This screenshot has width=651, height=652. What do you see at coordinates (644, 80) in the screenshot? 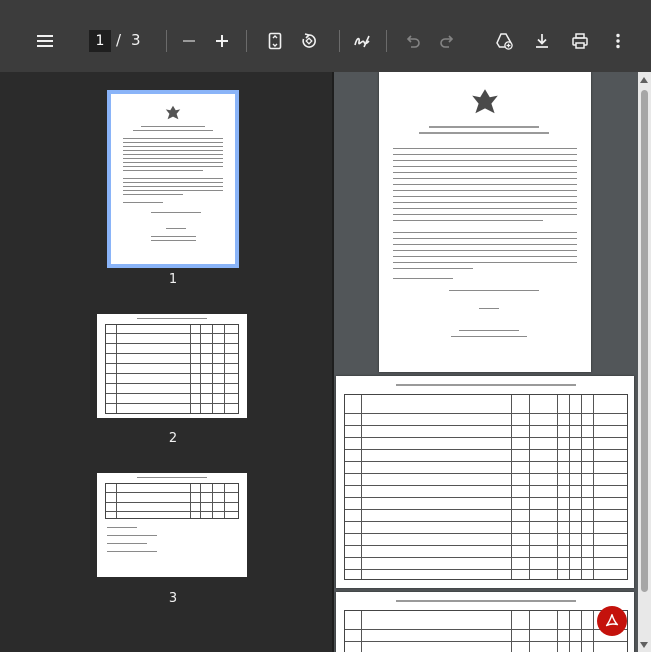
I see `scroll-up-arrow-icon` at bounding box center [644, 80].